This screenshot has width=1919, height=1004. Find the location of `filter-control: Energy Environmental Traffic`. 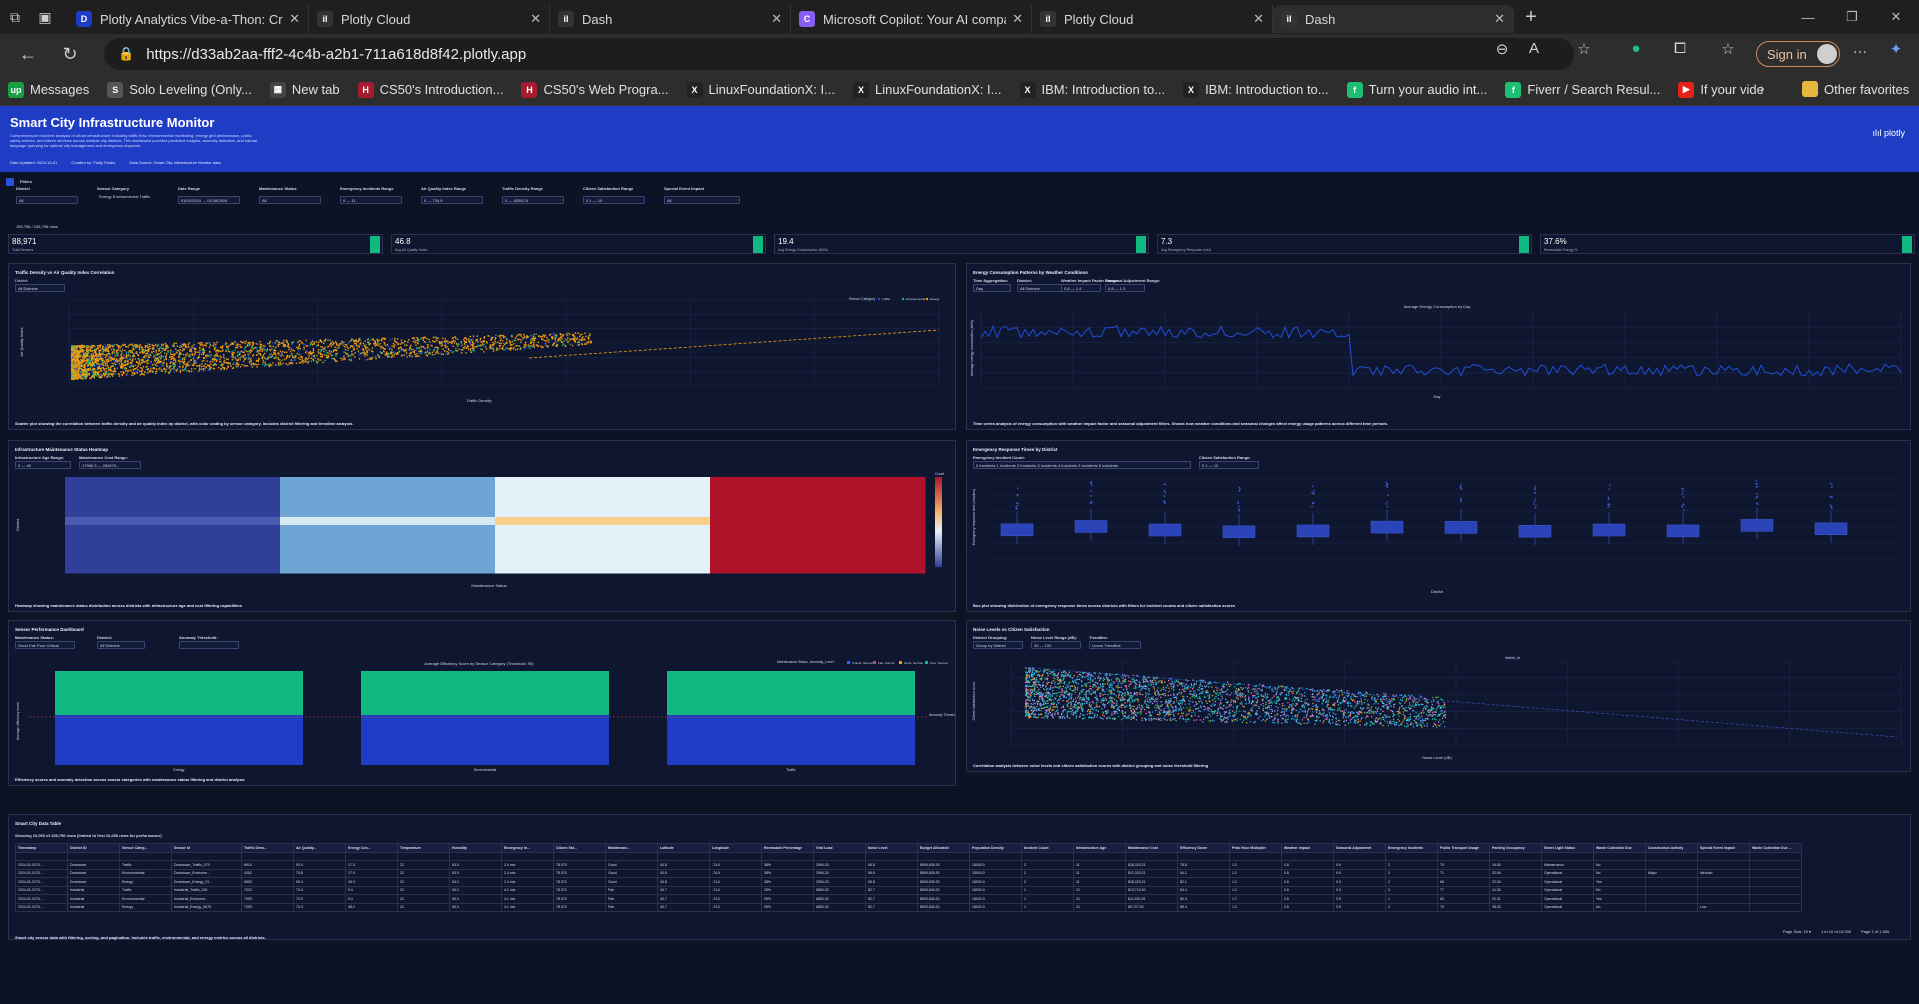

filter-control: Energy Environmental Traffic is located at coordinates (128, 197).